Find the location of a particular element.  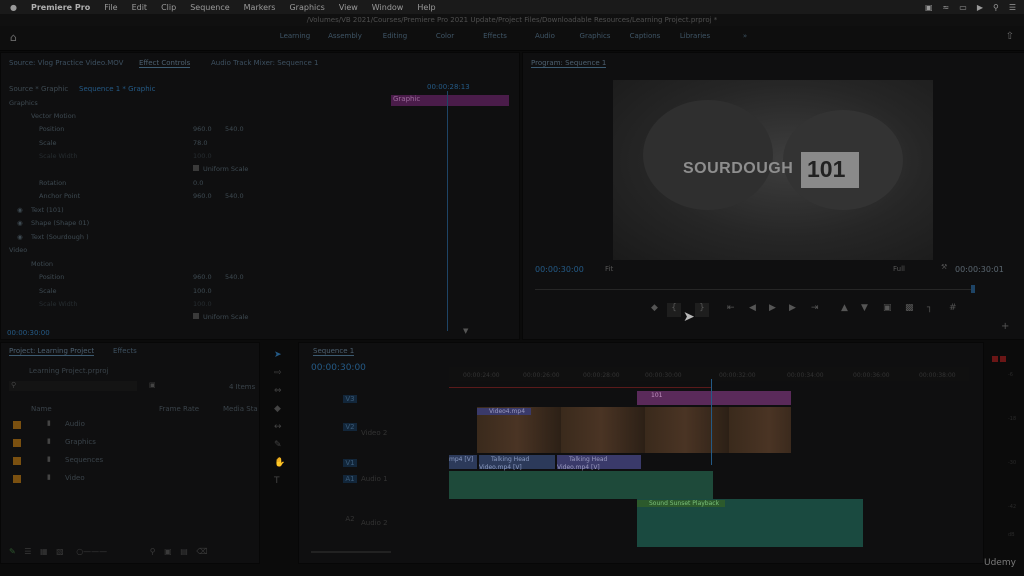

apple-icon: ● is located at coordinates (13, 7).